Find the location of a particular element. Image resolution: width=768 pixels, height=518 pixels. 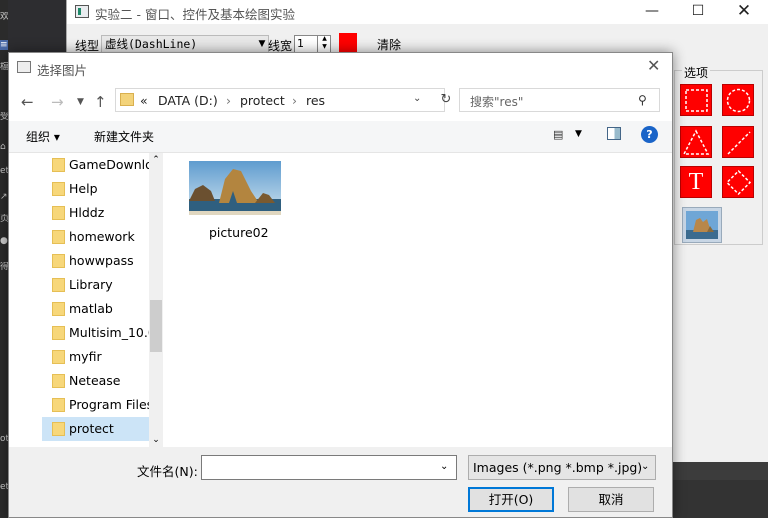

diamond-tool-icon is located at coordinates (738, 182).